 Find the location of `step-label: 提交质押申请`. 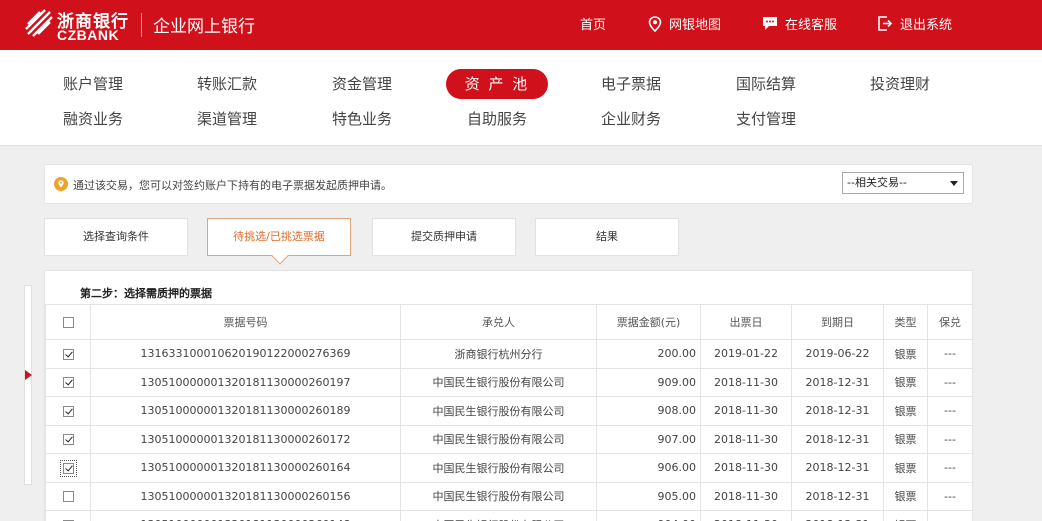

step-label: 提交质押申请 is located at coordinates (444, 236).